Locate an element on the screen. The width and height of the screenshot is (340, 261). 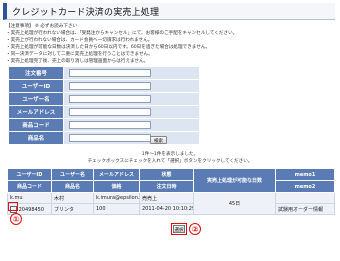
page-title: クレジットカード決済の実売上処理 is located at coordinates (86, 13).